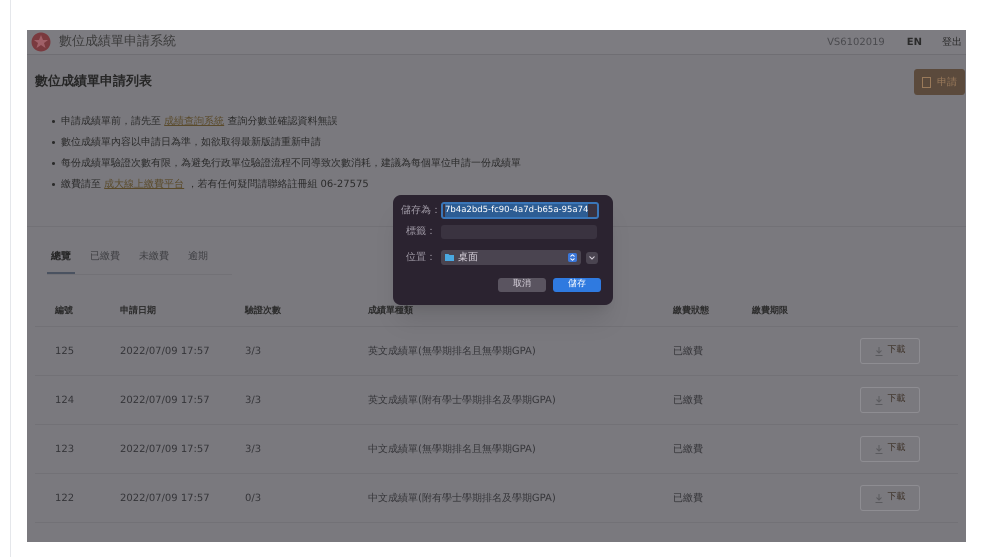  I want to click on filename-field: 7b4a2bd5-fc90-4a7d-b65a-95a74, so click(520, 210).